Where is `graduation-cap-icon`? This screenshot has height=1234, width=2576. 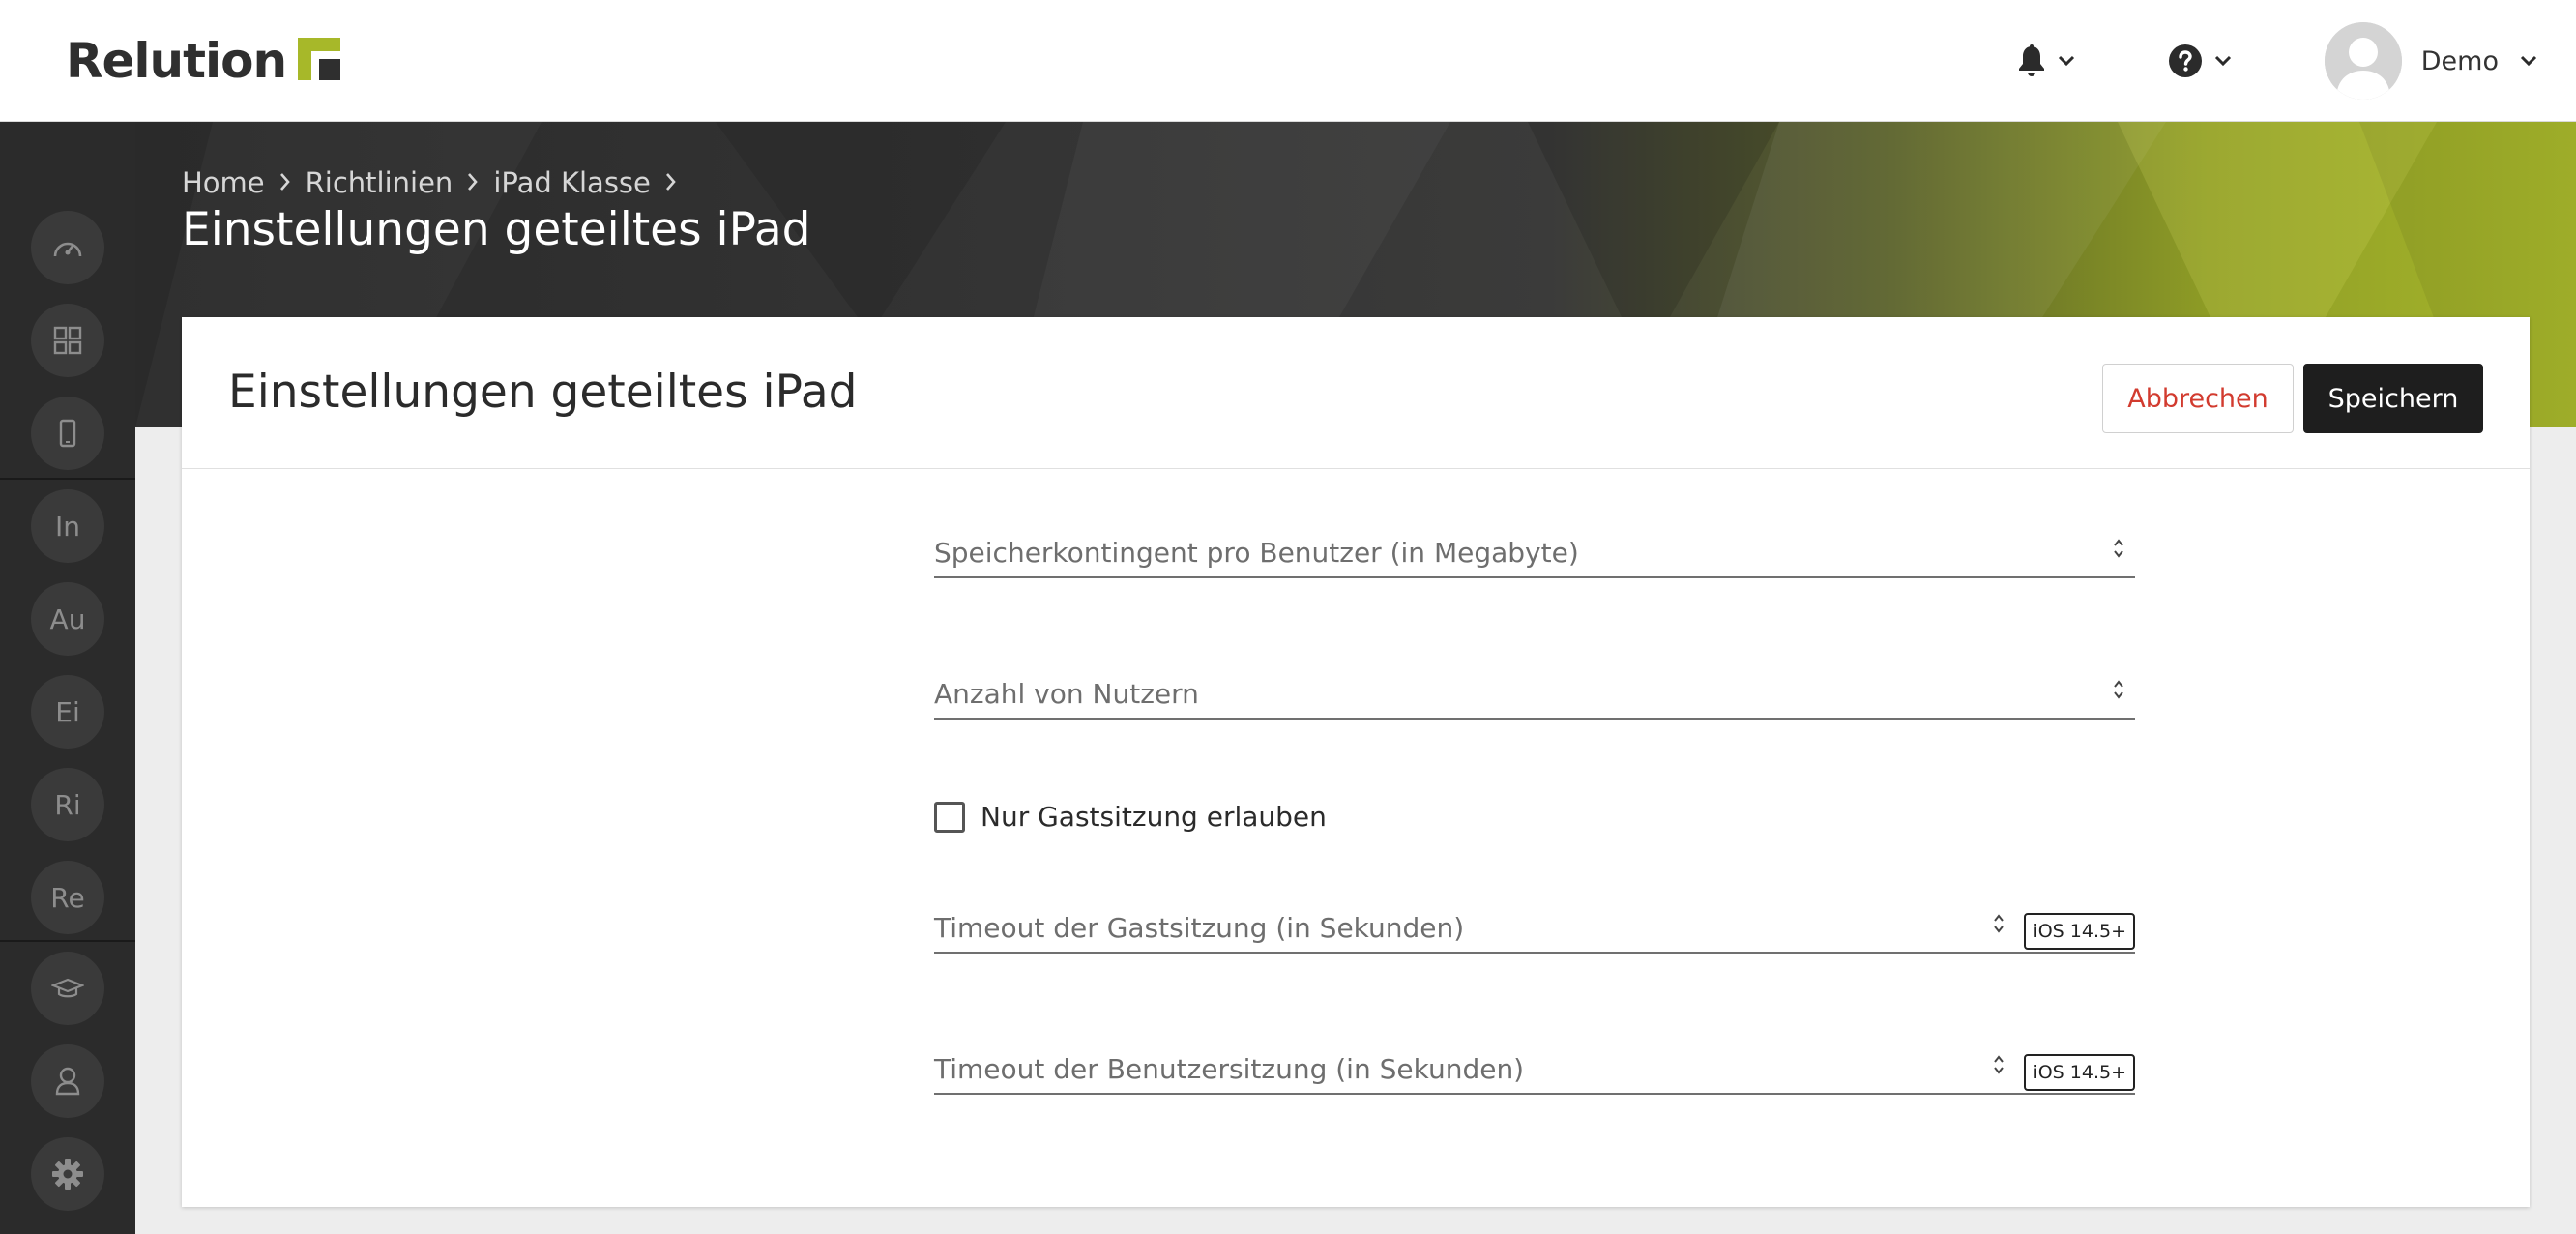 graduation-cap-icon is located at coordinates (67, 988).